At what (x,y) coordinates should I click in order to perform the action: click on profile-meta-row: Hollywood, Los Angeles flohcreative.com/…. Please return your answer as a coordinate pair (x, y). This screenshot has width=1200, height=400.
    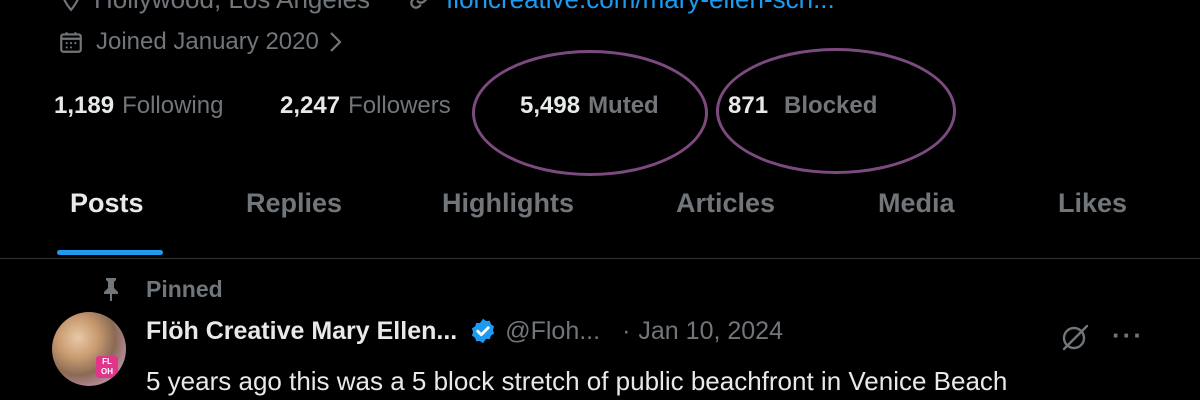
    Looking at the image, I should click on (446, 7).